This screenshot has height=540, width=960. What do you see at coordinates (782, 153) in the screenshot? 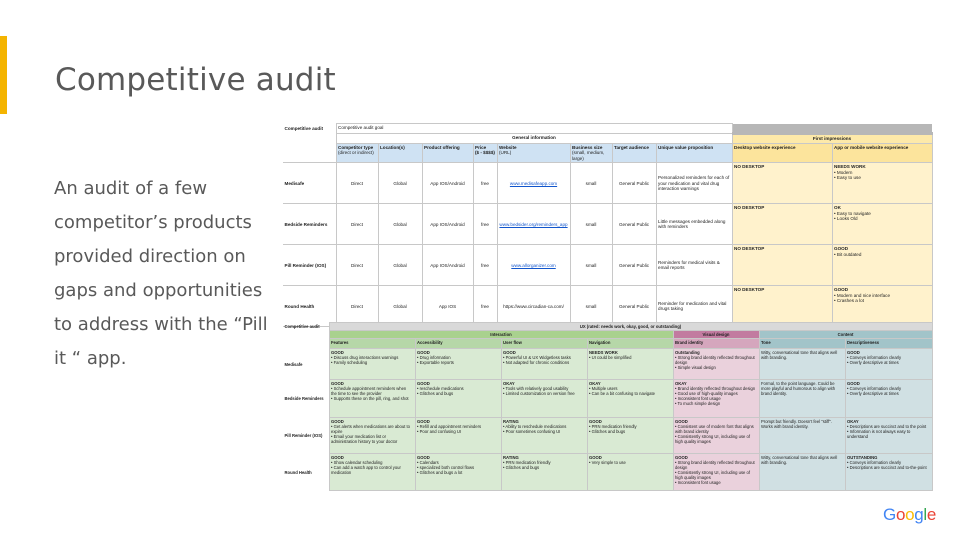
I see `col-desktop-experience: Desktop website experience` at bounding box center [782, 153].